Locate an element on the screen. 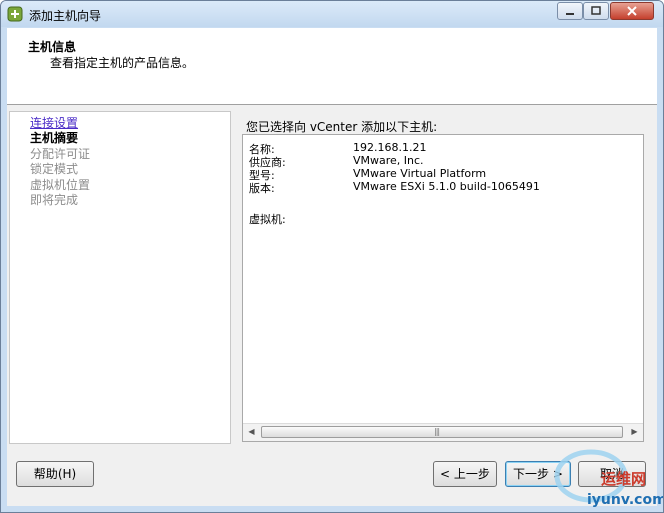 The width and height of the screenshot is (664, 513). page-header: 主机信息 查看指定主机的产品信息。 is located at coordinates (332, 66).